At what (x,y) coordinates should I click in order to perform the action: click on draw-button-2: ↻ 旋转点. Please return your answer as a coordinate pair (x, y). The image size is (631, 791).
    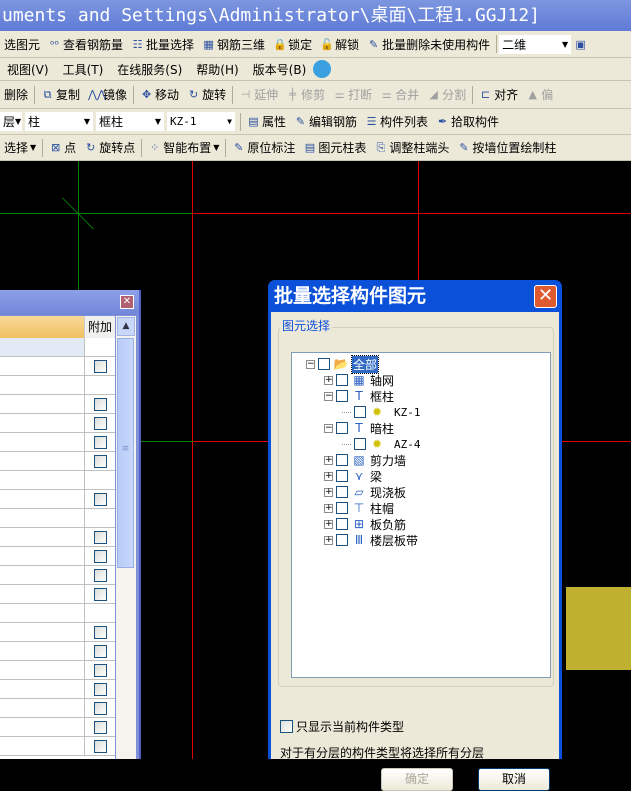
    Looking at the image, I should click on (109, 147).